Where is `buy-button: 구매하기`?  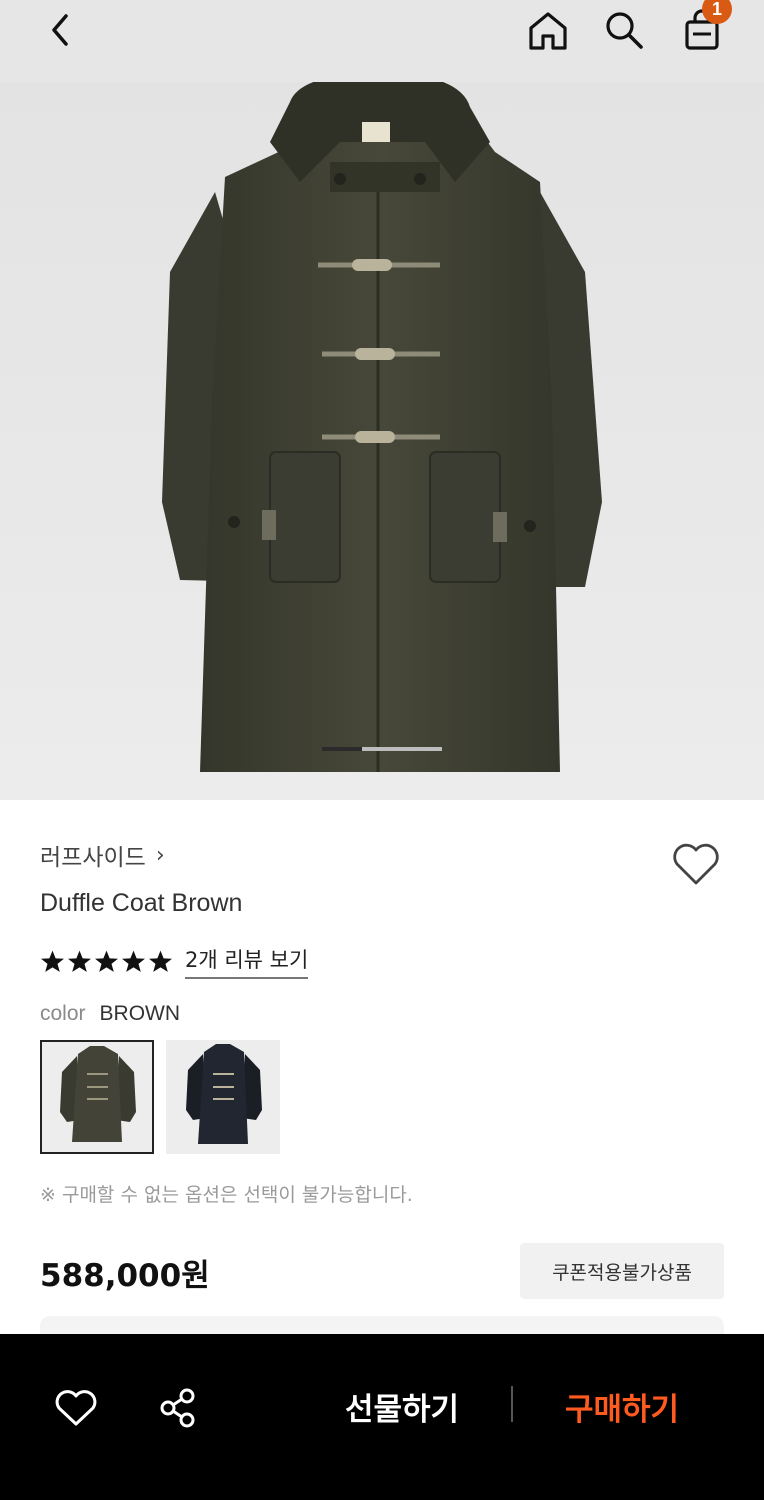 buy-button: 구매하기 is located at coordinates (622, 1406).